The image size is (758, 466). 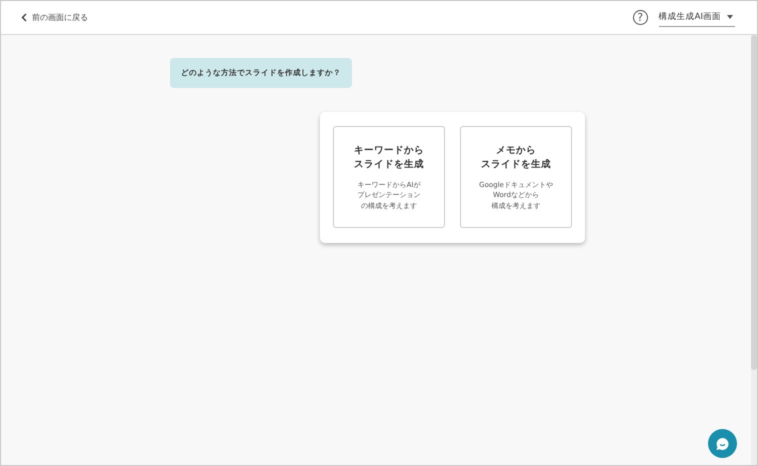 I want to click on help-icon: ?, so click(x=640, y=17).